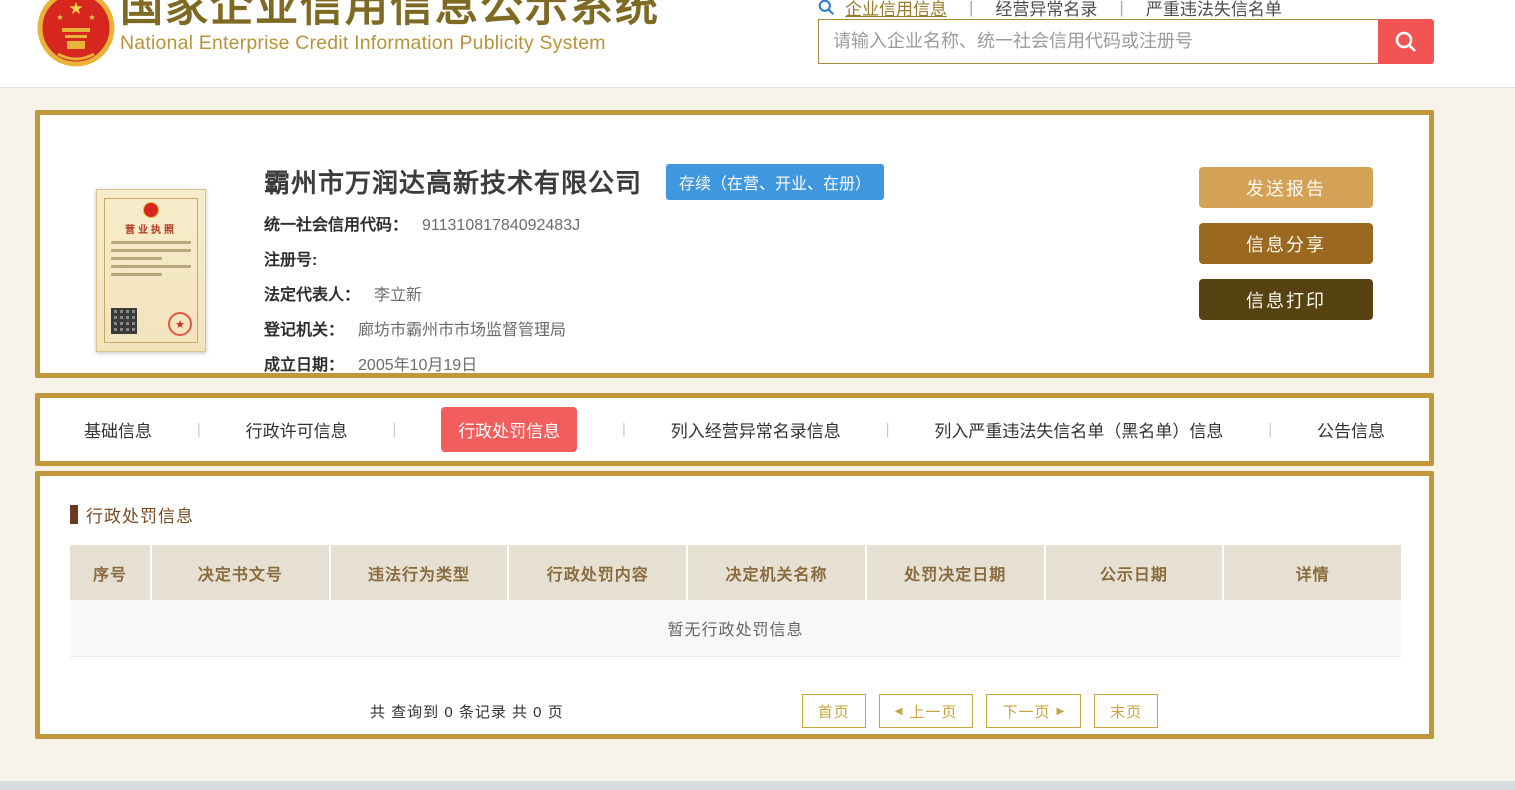  Describe the element at coordinates (1214, 10) in the screenshot. I see `nav-link-serious-violations: 严重违法失信名单` at that location.